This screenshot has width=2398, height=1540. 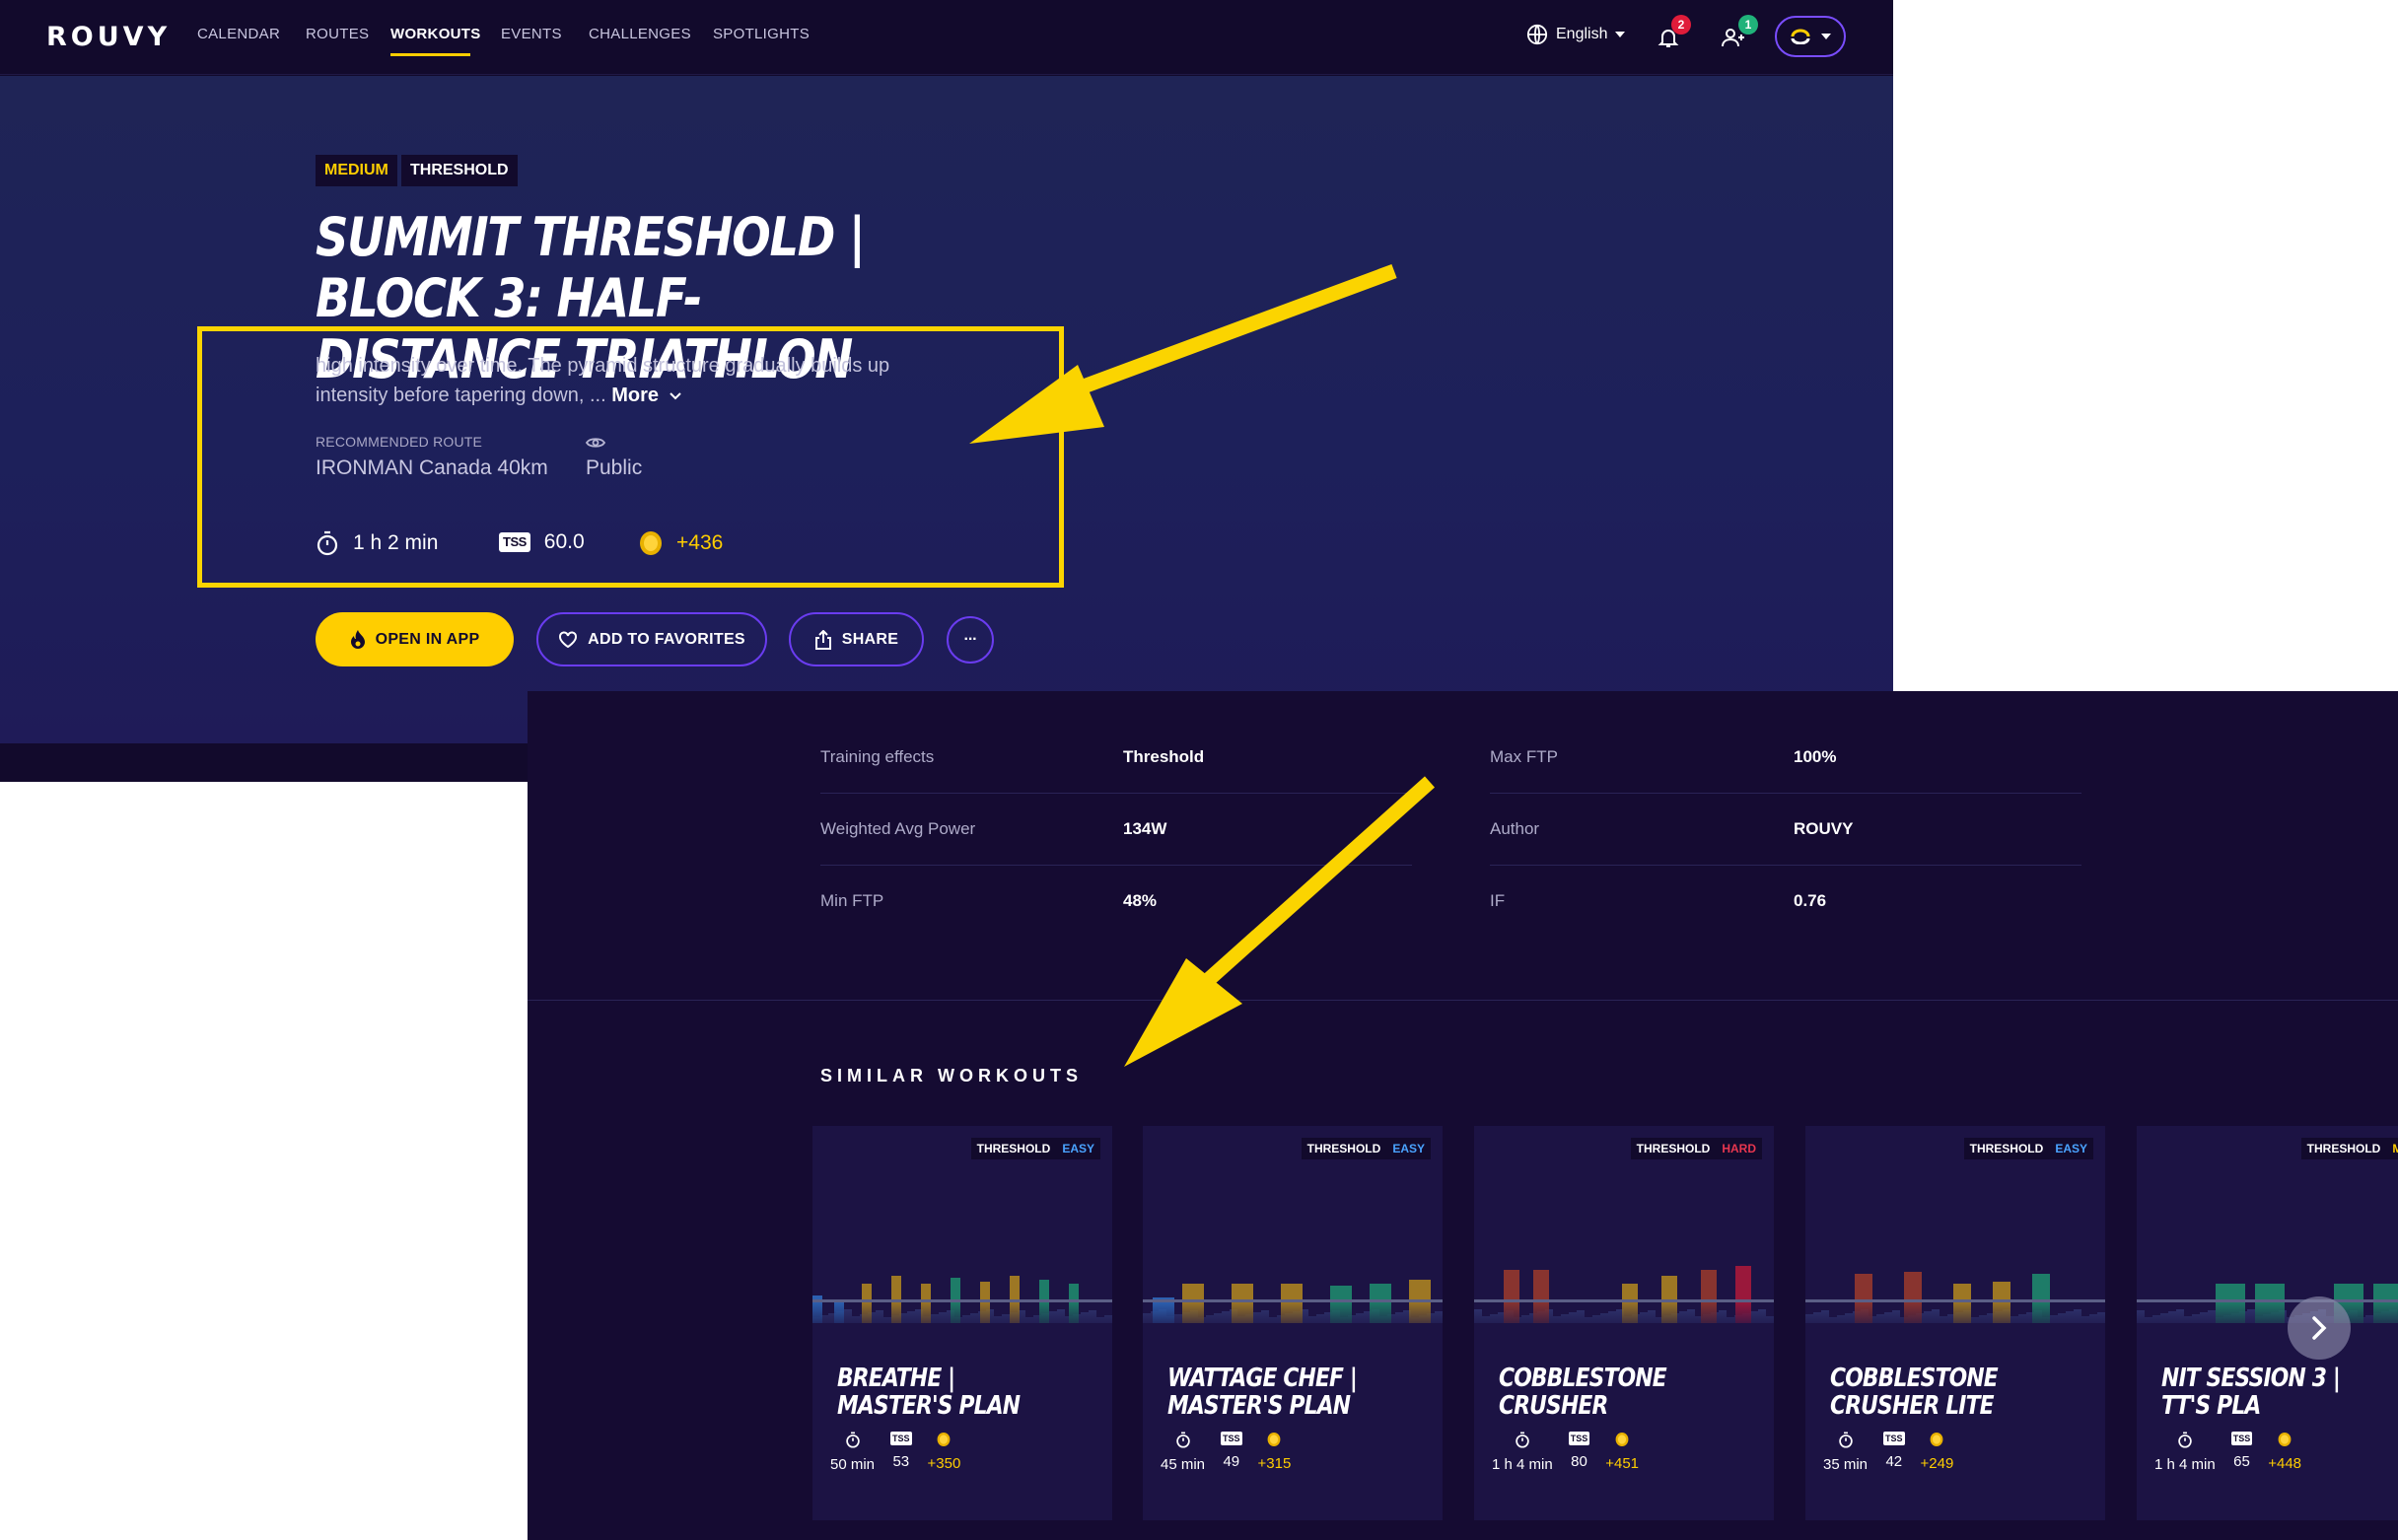 I want to click on card-tss-value: 65, so click(x=2241, y=1461).